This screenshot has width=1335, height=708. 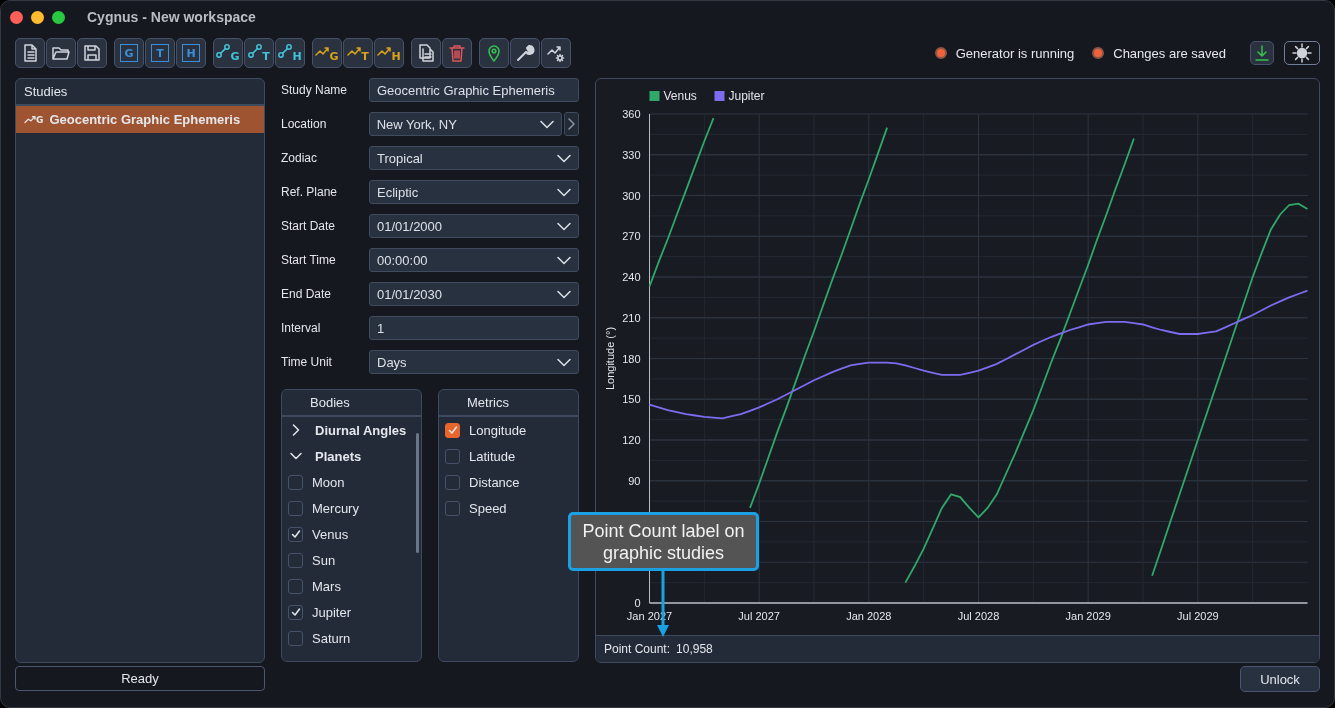 What do you see at coordinates (351, 403) in the screenshot?
I see `panel-header: Bodies` at bounding box center [351, 403].